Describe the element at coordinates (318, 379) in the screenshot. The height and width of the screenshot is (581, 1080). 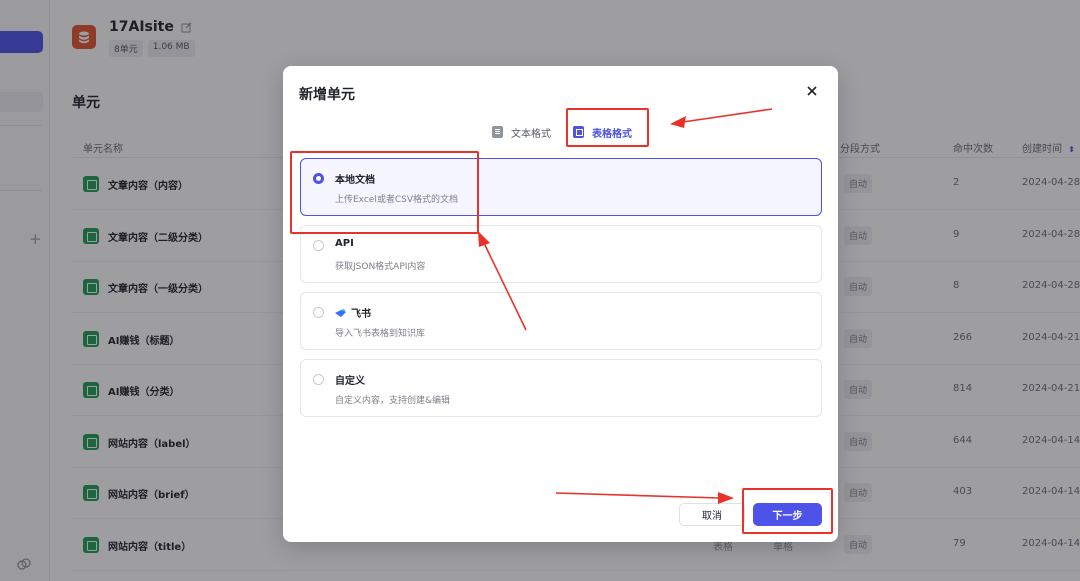
I see `radio-custom` at that location.